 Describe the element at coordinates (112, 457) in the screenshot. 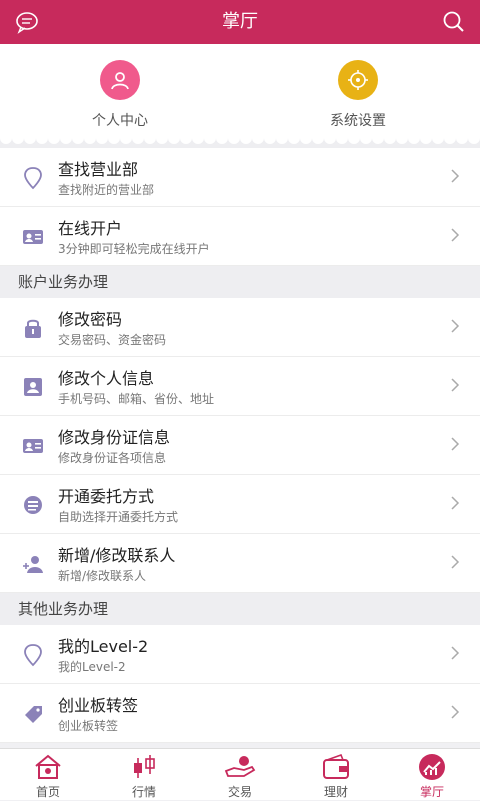

I see `item-subtitle: 修改身份证各项信息` at that location.